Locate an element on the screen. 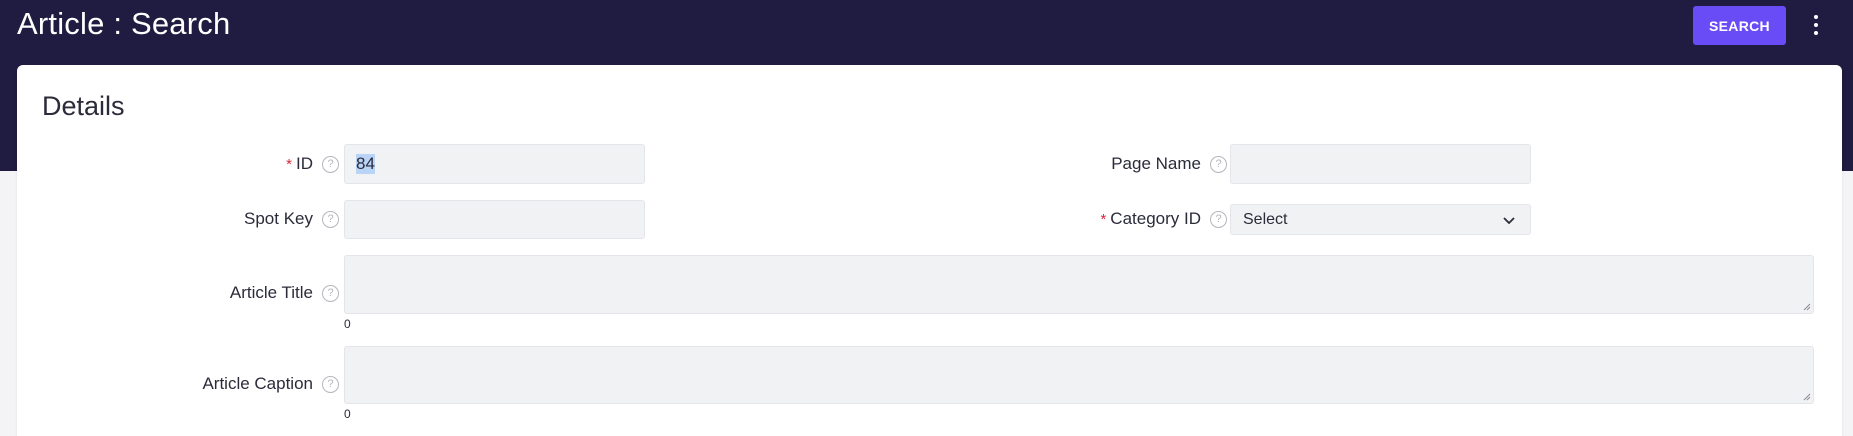 The width and height of the screenshot is (1853, 436). category-id-selected: Select is located at coordinates (1265, 219).